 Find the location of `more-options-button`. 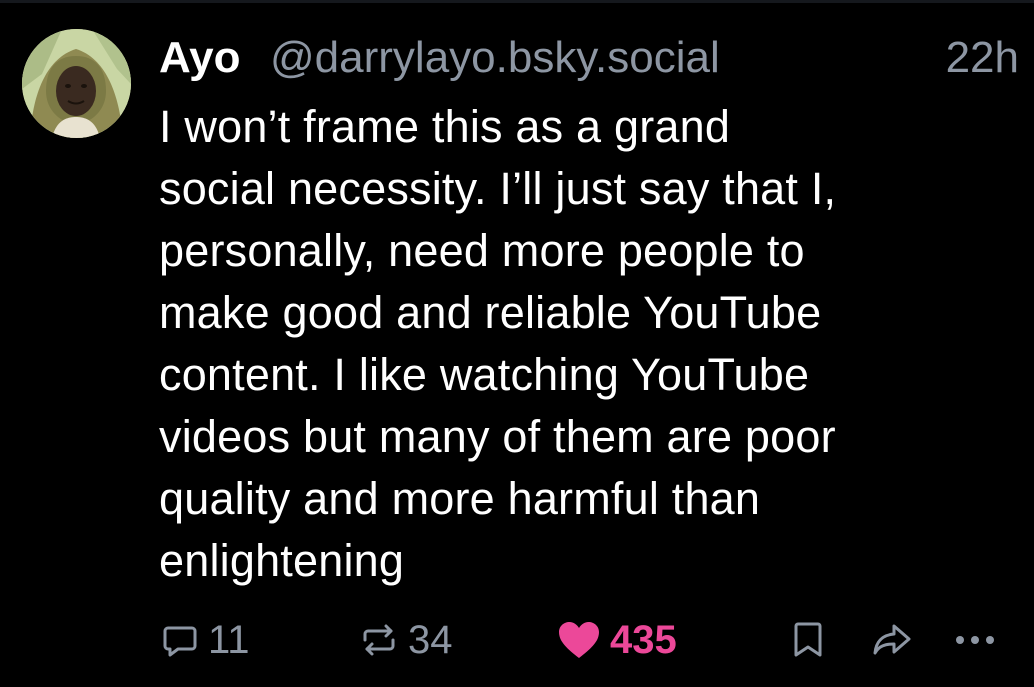

more-options-button is located at coordinates (975, 640).